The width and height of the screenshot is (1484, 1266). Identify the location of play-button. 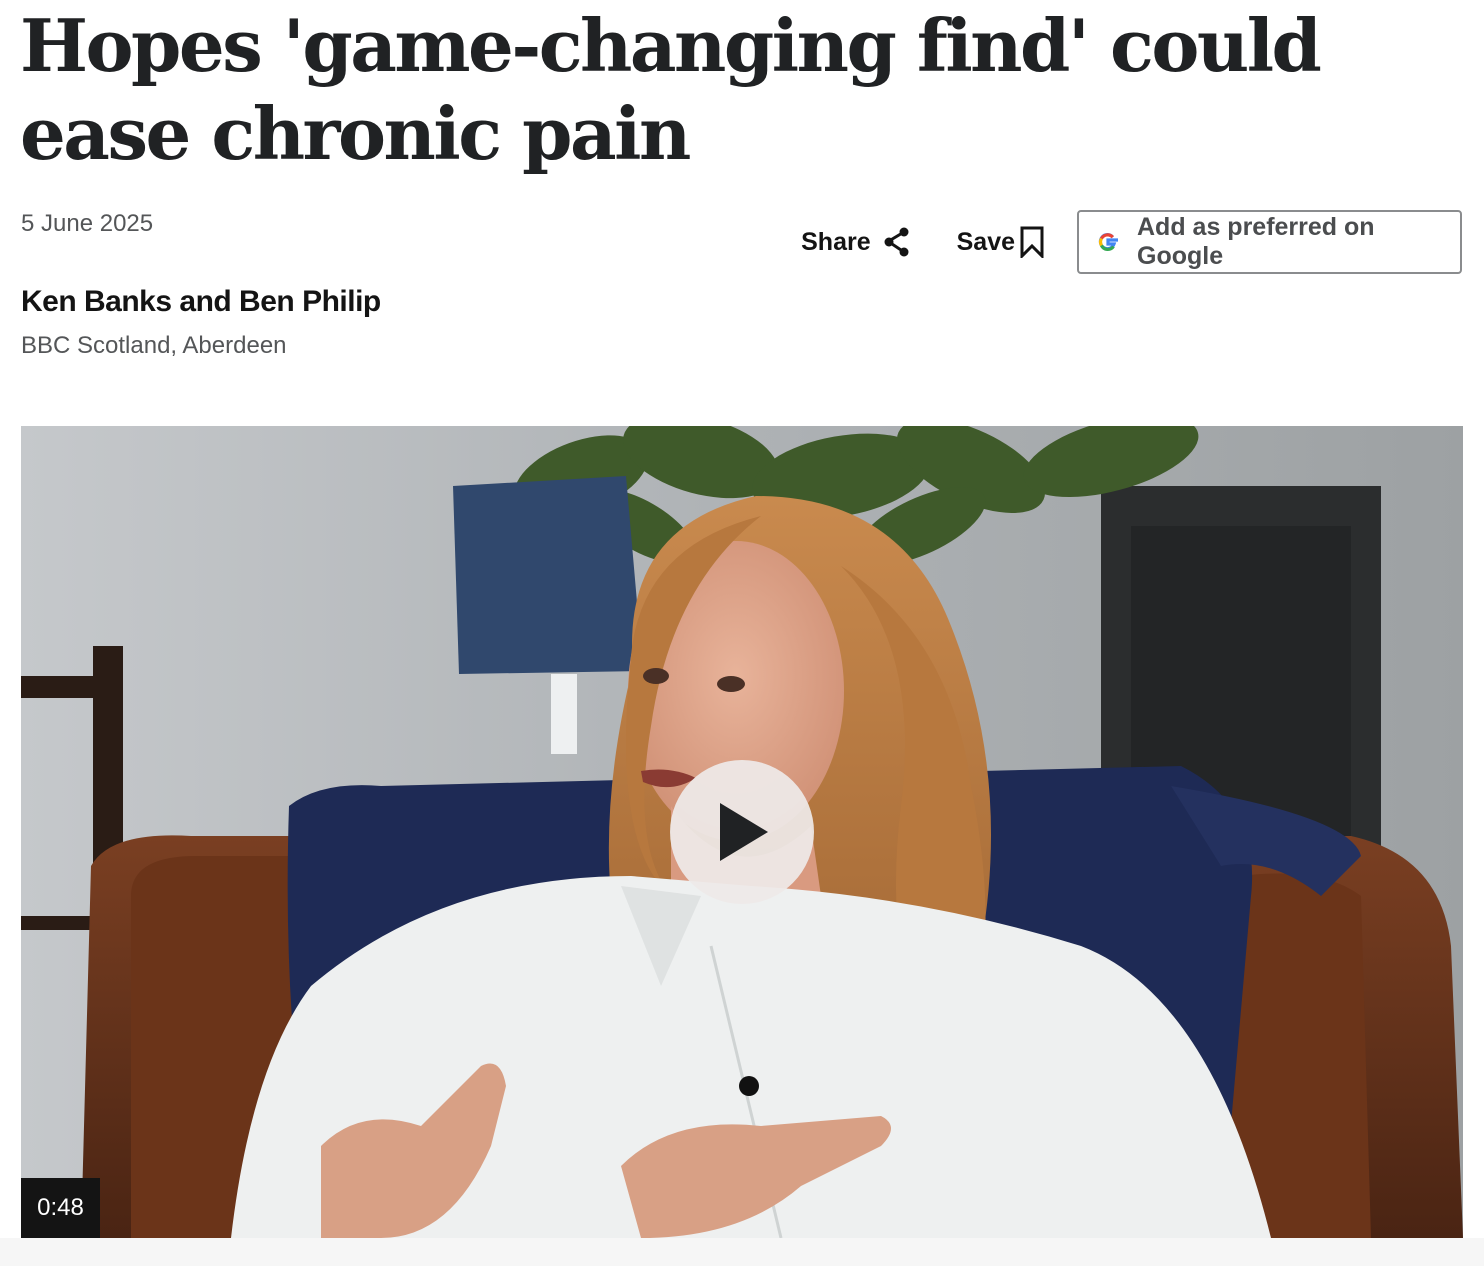
(742, 832).